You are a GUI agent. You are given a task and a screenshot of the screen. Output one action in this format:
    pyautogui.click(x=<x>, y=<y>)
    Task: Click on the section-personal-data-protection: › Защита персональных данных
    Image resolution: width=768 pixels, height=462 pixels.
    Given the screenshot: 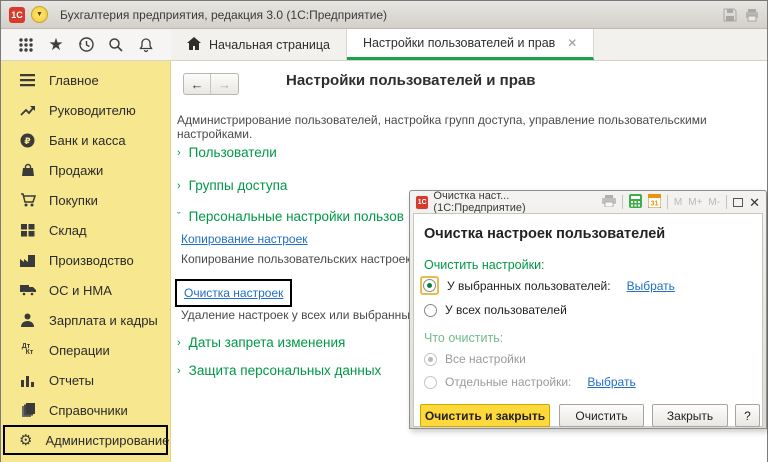 What is the action you would take?
    pyautogui.click(x=279, y=370)
    